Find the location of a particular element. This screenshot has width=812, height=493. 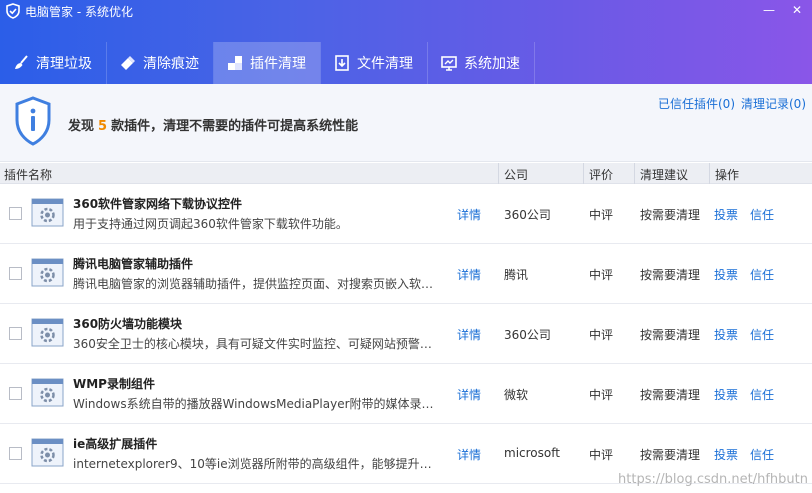

plugin-company: microsoft is located at coordinates (532, 453).